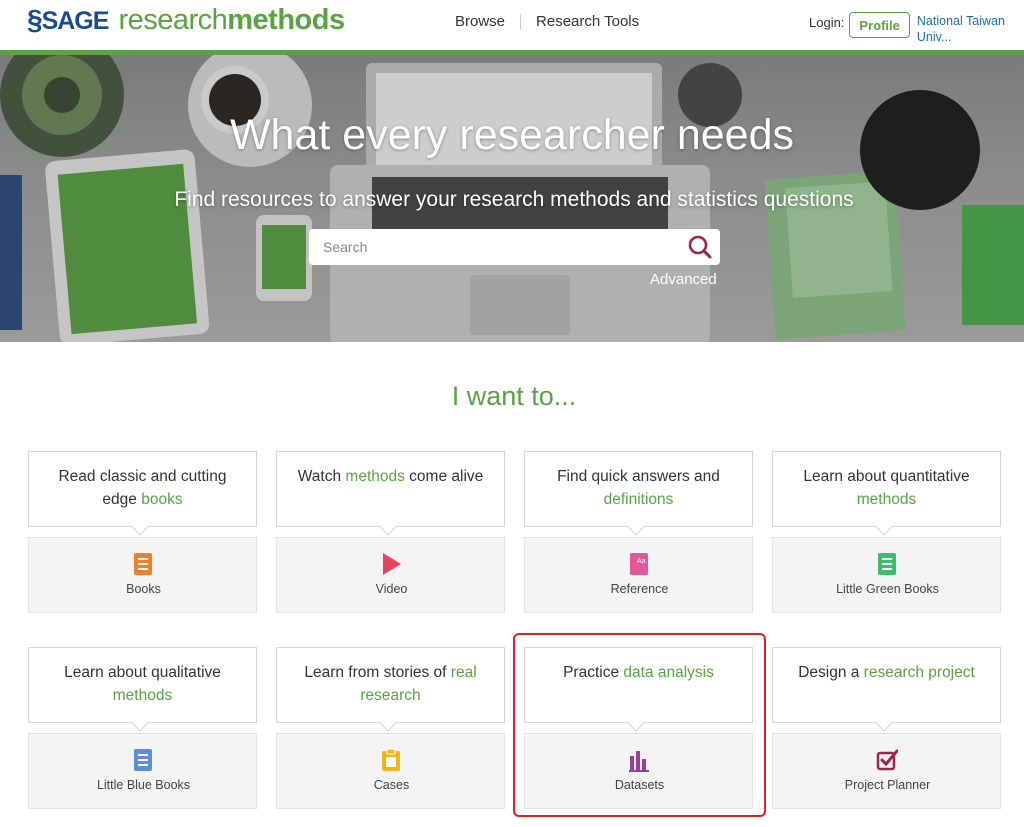  What do you see at coordinates (887, 760) in the screenshot?
I see `checkbox-icon` at bounding box center [887, 760].